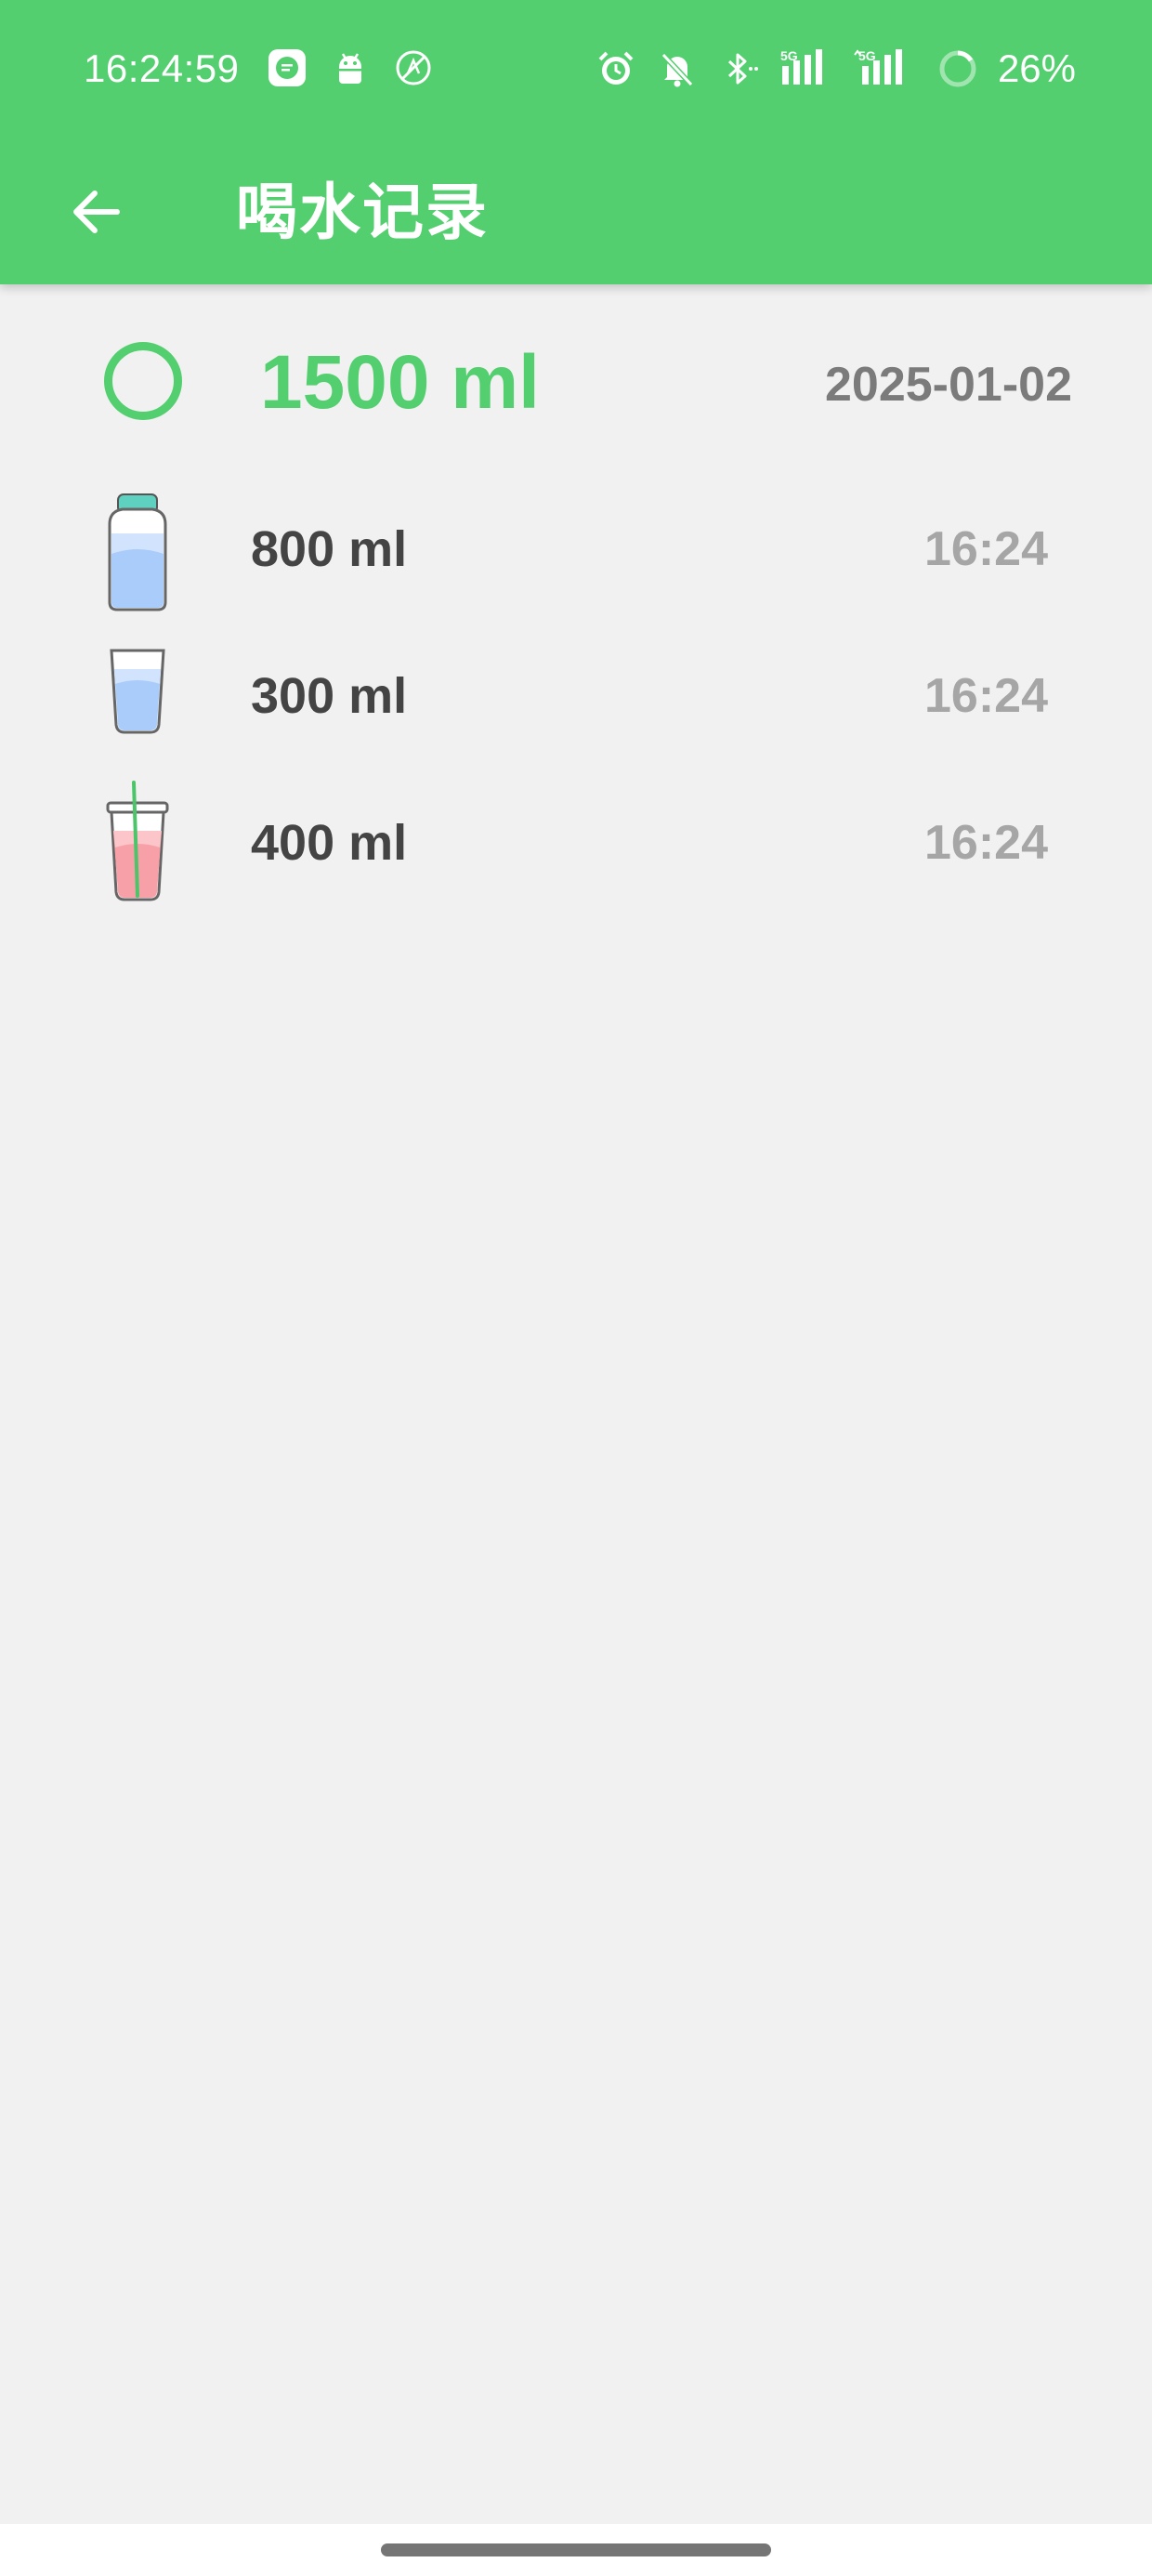  Describe the element at coordinates (948, 385) in the screenshot. I see `summary-date: 2025-01-02` at that location.